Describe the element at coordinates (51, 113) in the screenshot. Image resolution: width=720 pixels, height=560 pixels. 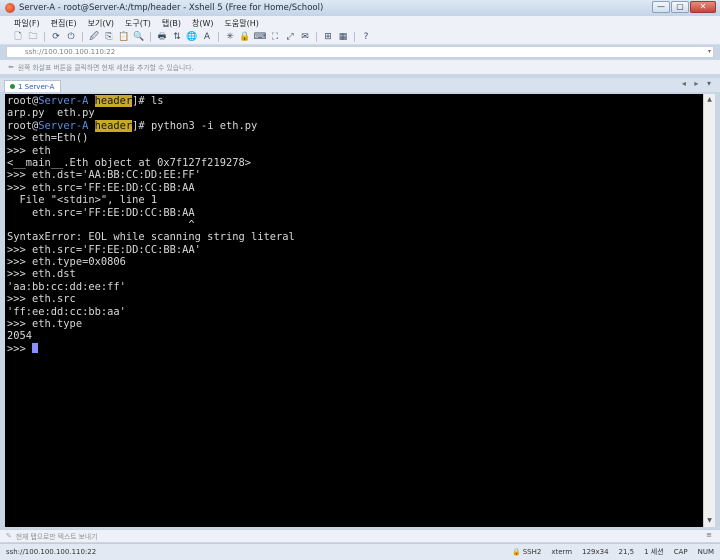
I see `terminal-line: arp.py eth.py` at that location.